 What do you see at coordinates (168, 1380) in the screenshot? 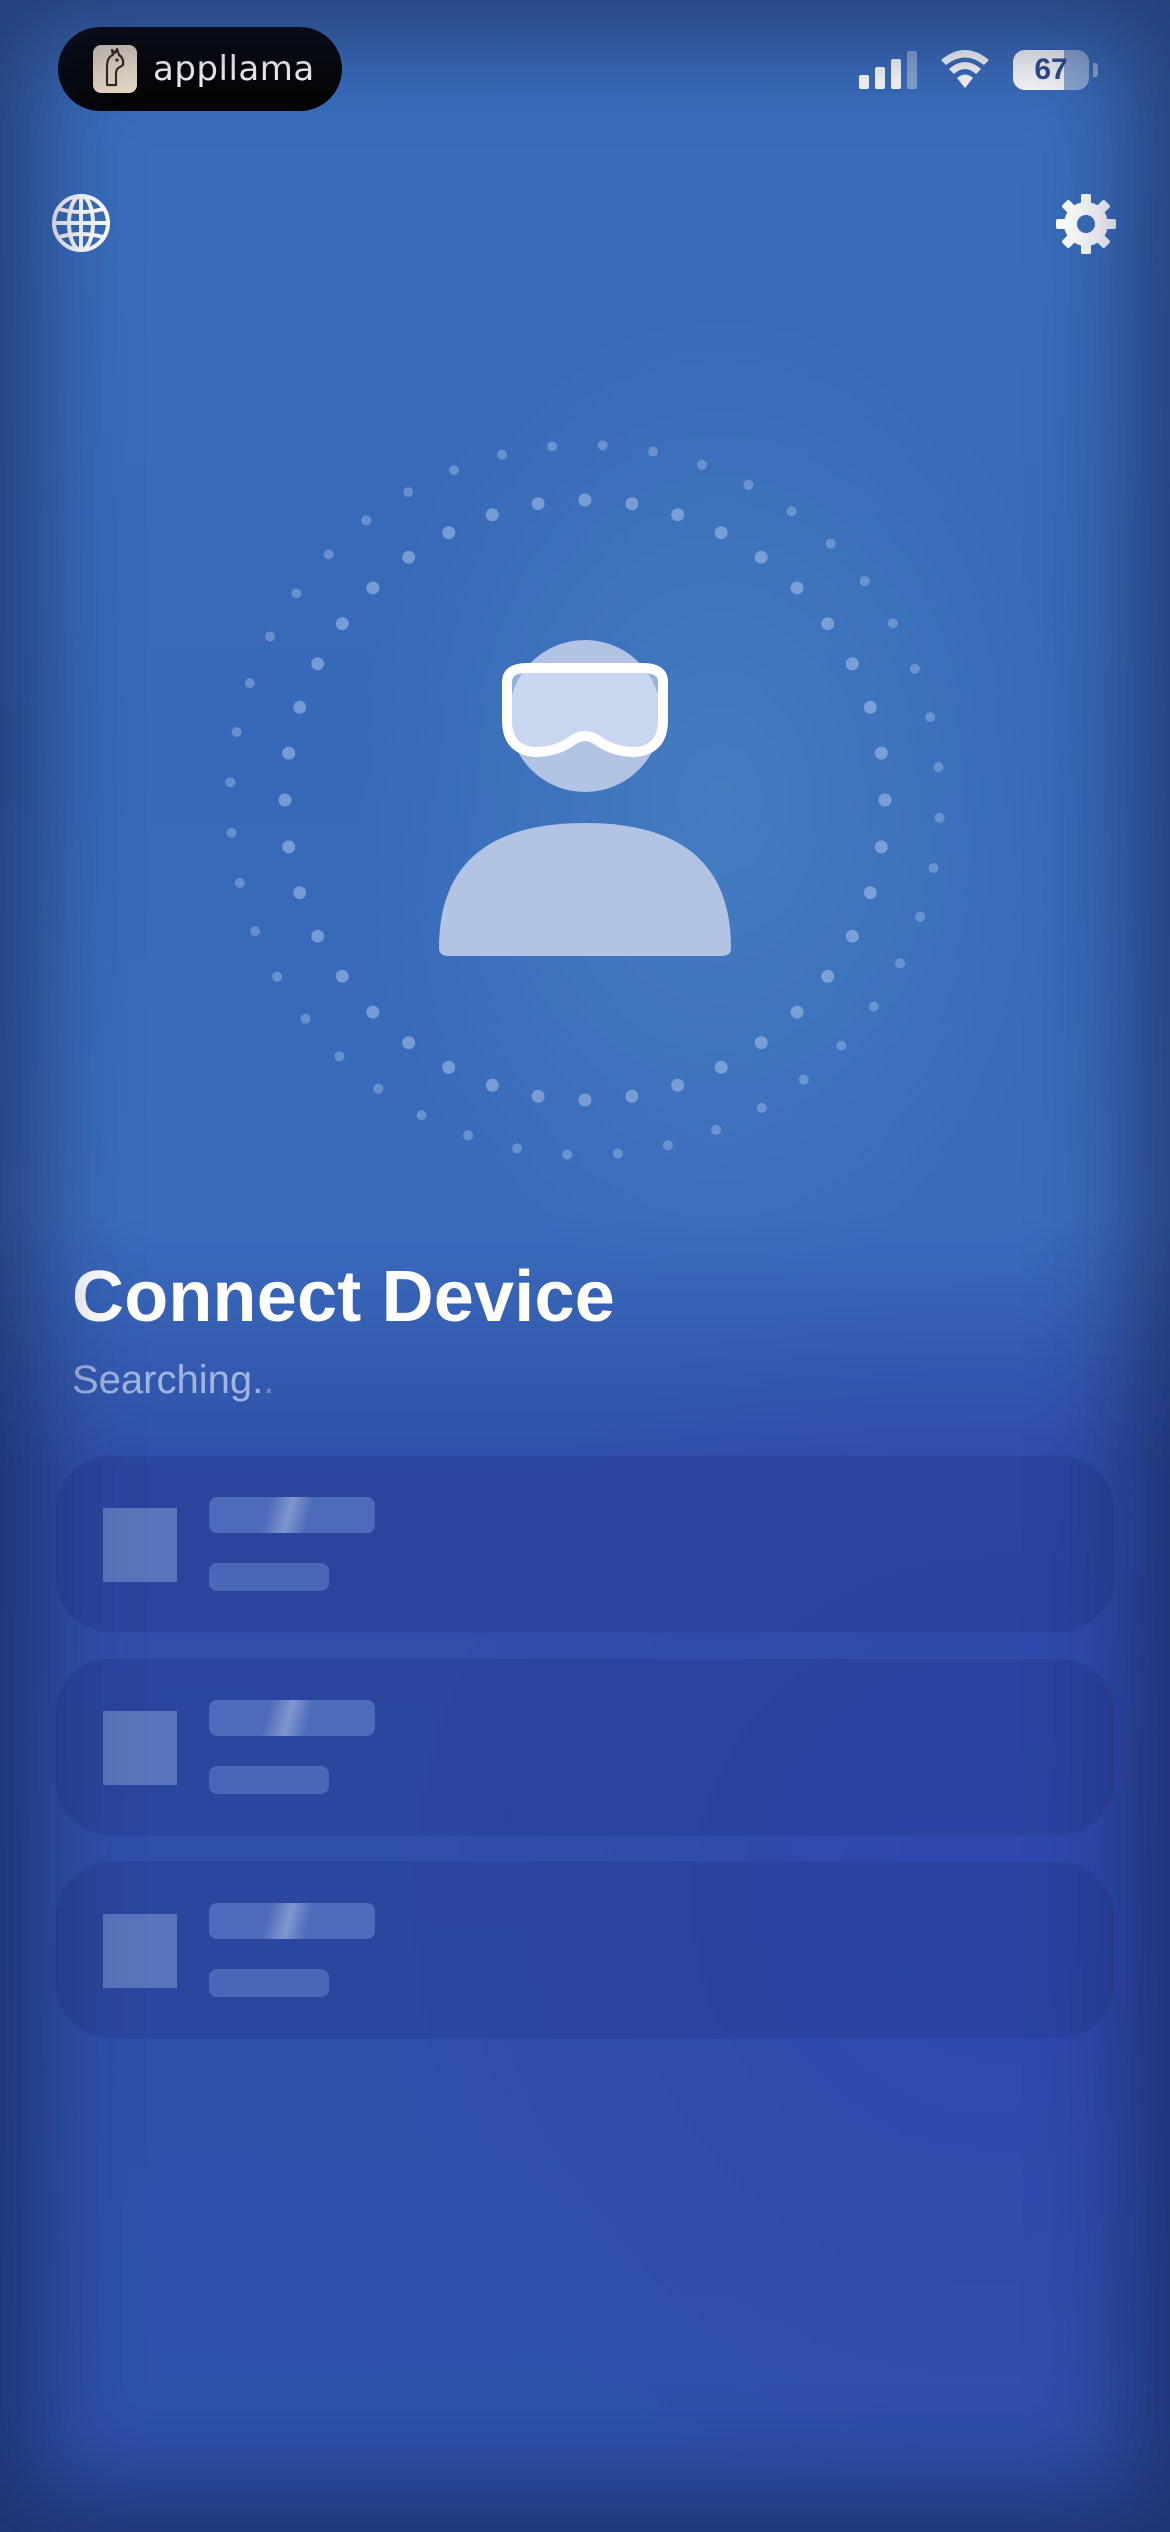
I see `search-status-label: Searching.` at bounding box center [168, 1380].